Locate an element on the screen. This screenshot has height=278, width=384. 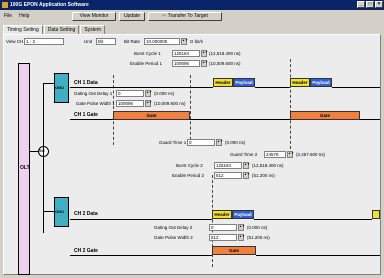
enable-period-2-input: 512 is located at coordinates (228, 175).